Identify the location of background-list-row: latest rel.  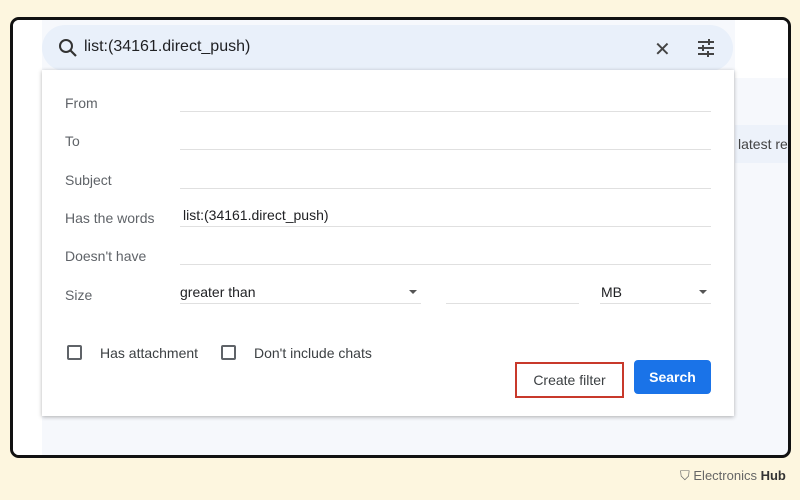
(761, 144).